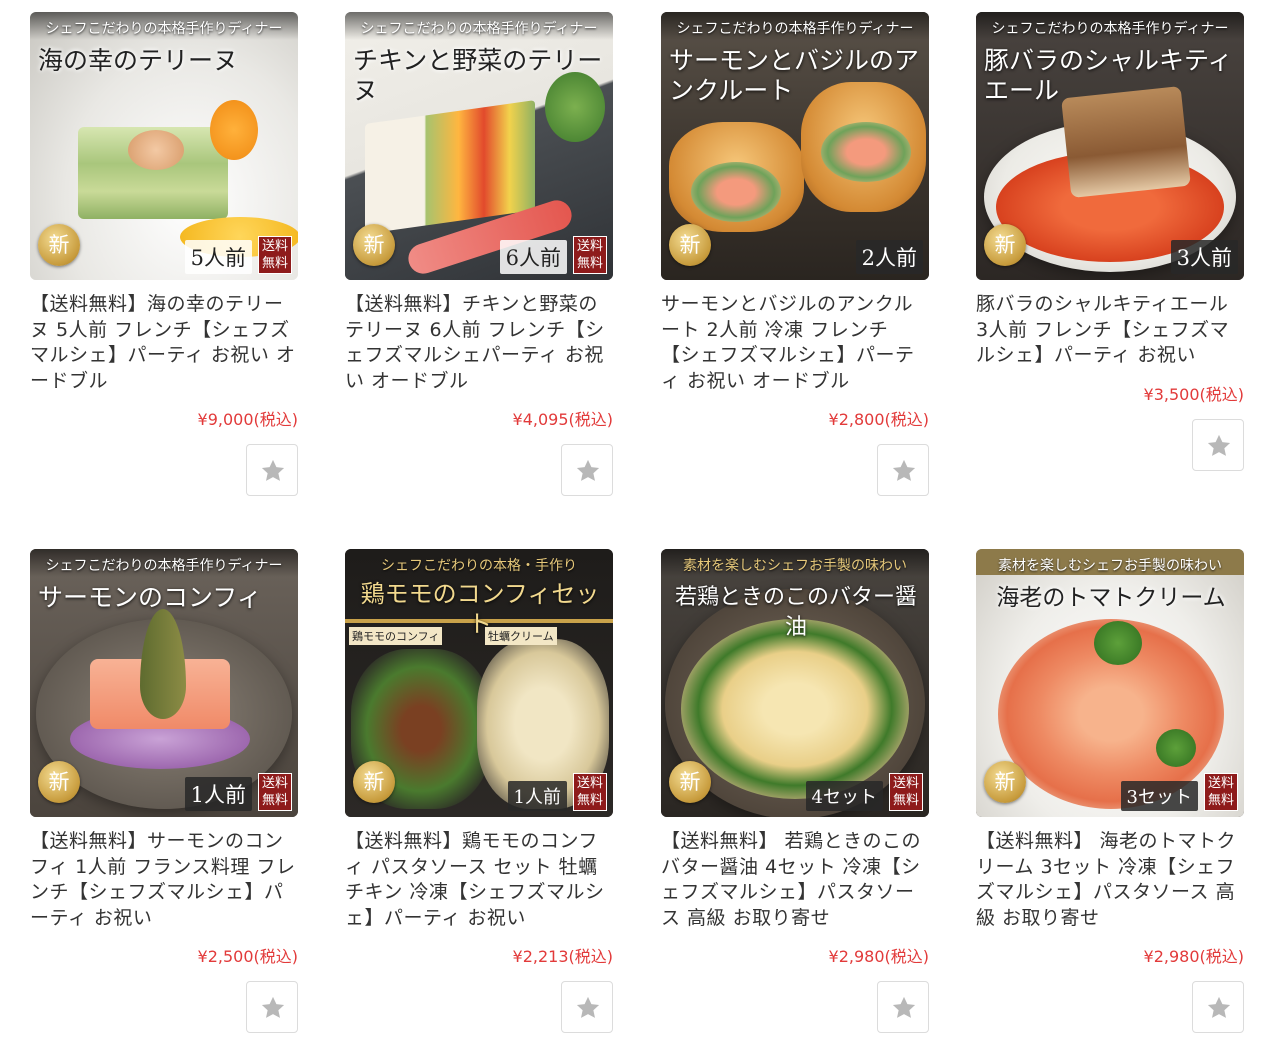  I want to click on image-dish-title: サーモンとバジルのアンクルート, so click(794, 75).